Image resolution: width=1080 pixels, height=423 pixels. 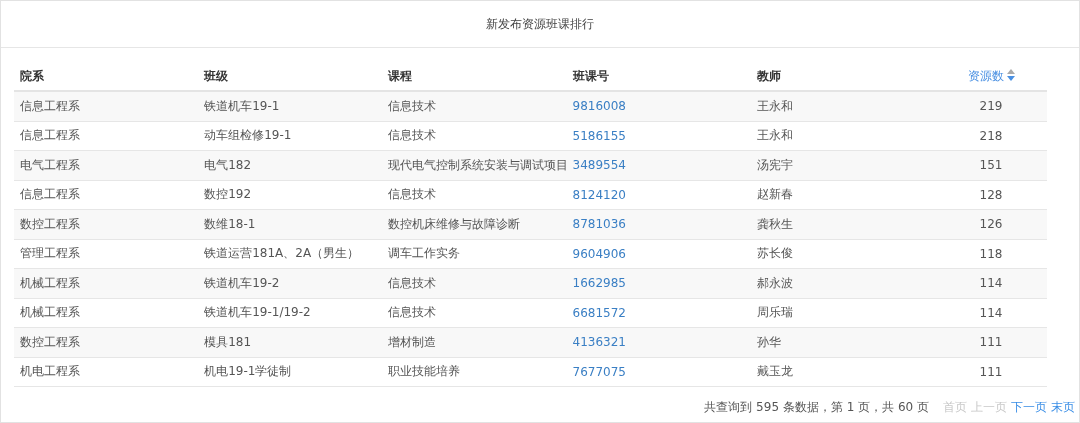 I want to click on class-code-link: 5186155, so click(x=599, y=135).